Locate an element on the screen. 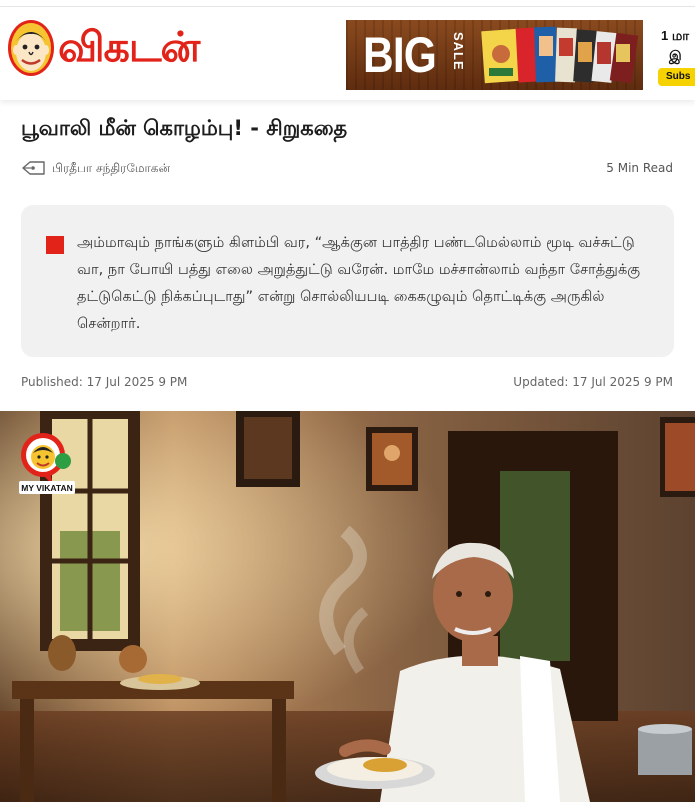 The height and width of the screenshot is (802, 695). author-row: பிரதீபா சந்திரமோகன் 5 Min Read is located at coordinates (347, 168).